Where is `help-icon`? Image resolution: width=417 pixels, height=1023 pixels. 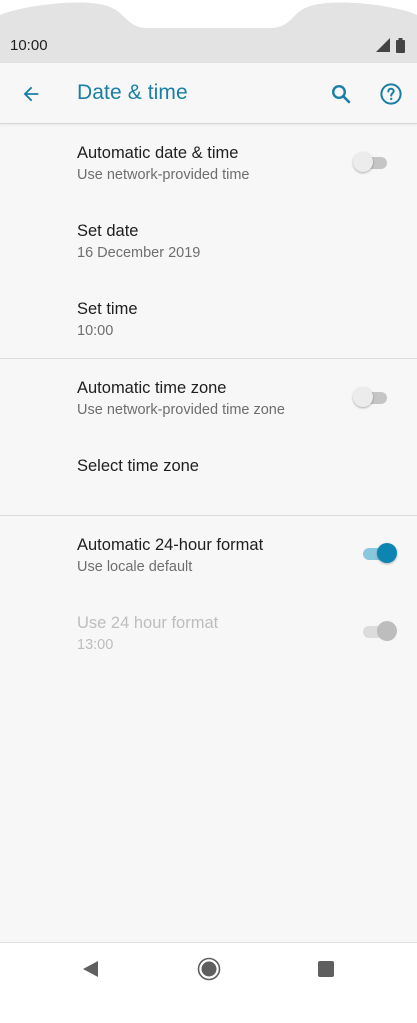
help-icon is located at coordinates (391, 94).